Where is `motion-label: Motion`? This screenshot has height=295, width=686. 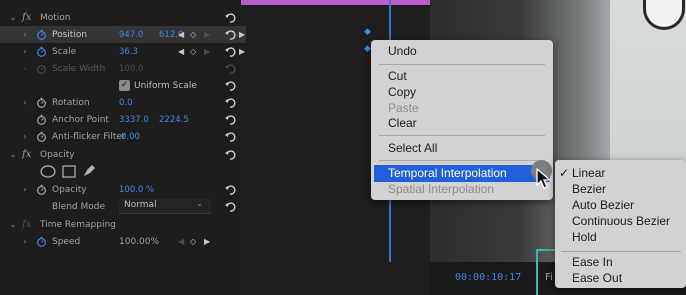
motion-label: Motion is located at coordinates (55, 17).